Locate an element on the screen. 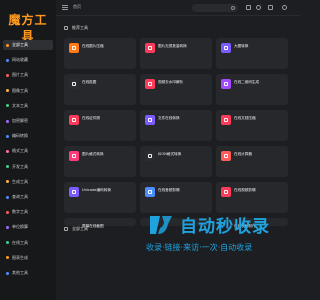 The image size is (320, 300). sidebar-item: 全部工具 is located at coordinates (28, 45).